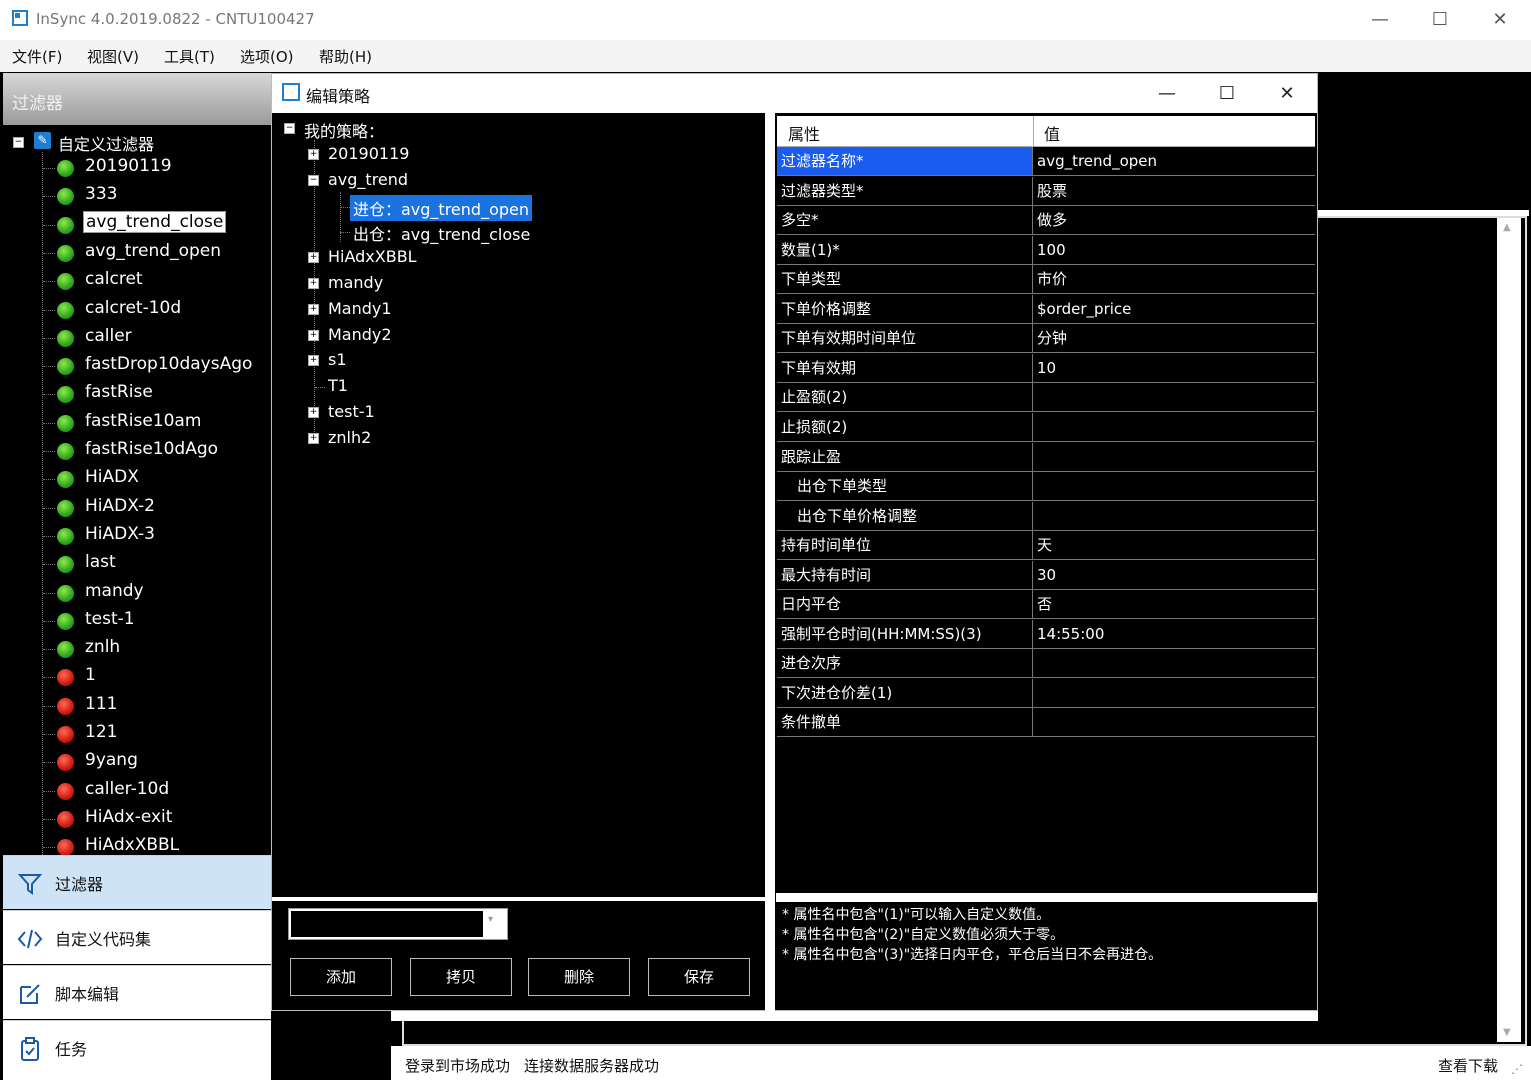 This screenshot has width=1531, height=1080. What do you see at coordinates (441, 207) in the screenshot?
I see `strategy-tree-node: 进仓：avg_trend_open` at bounding box center [441, 207].